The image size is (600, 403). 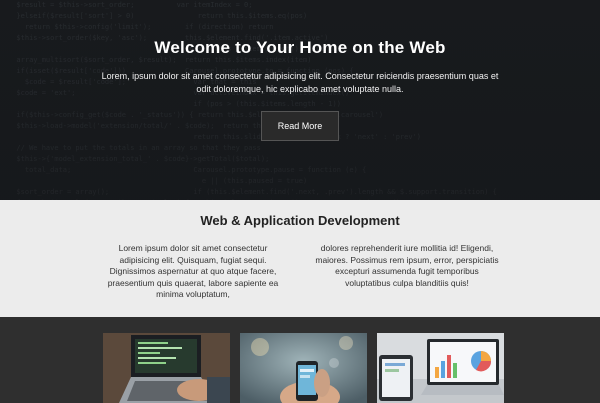 I want to click on read-more-button: Read More, so click(x=300, y=126).